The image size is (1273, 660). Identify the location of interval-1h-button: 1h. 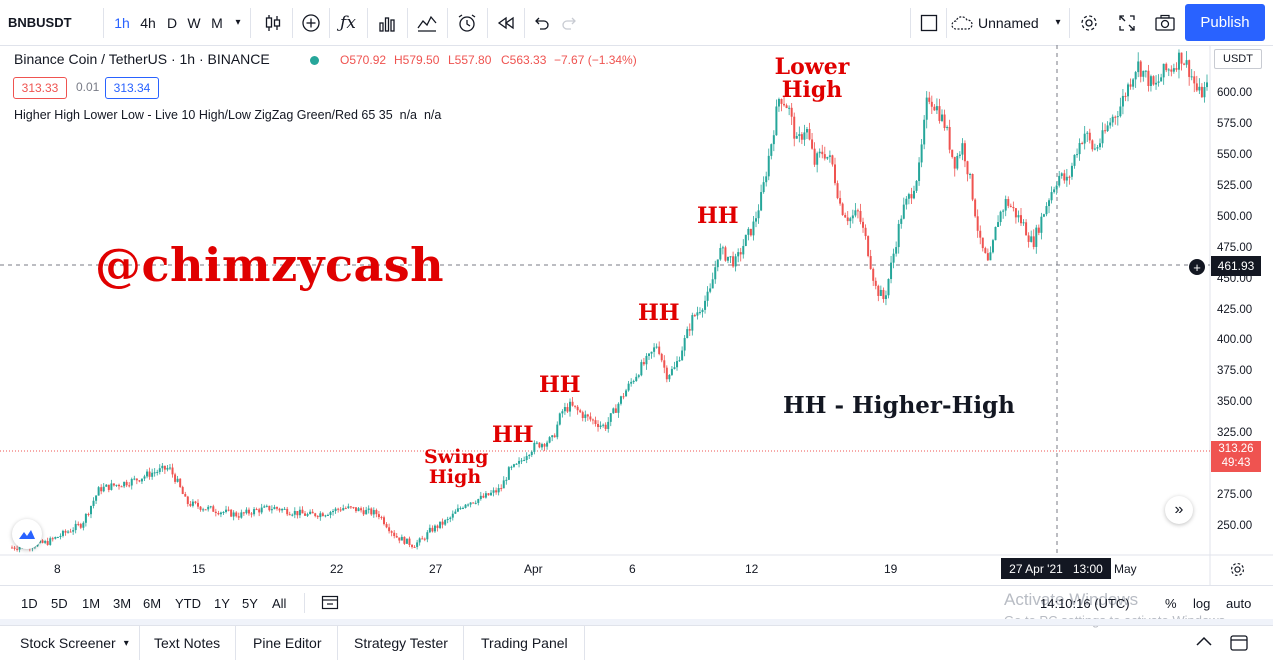
(122, 22).